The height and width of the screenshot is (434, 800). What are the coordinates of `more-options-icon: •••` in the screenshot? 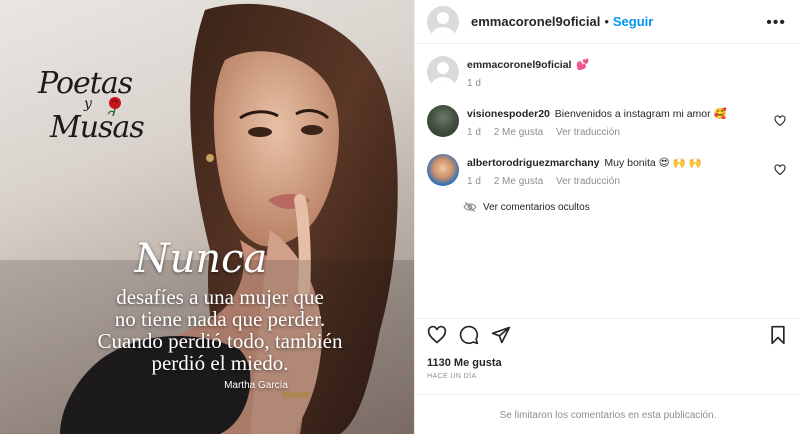 It's located at (776, 23).